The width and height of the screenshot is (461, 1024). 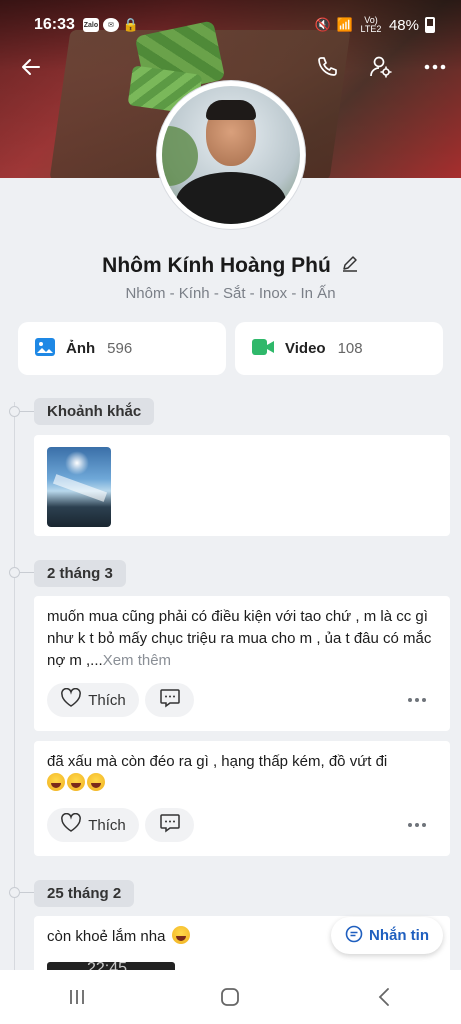 I want to click on lock-icon: 🔒, so click(x=131, y=24).